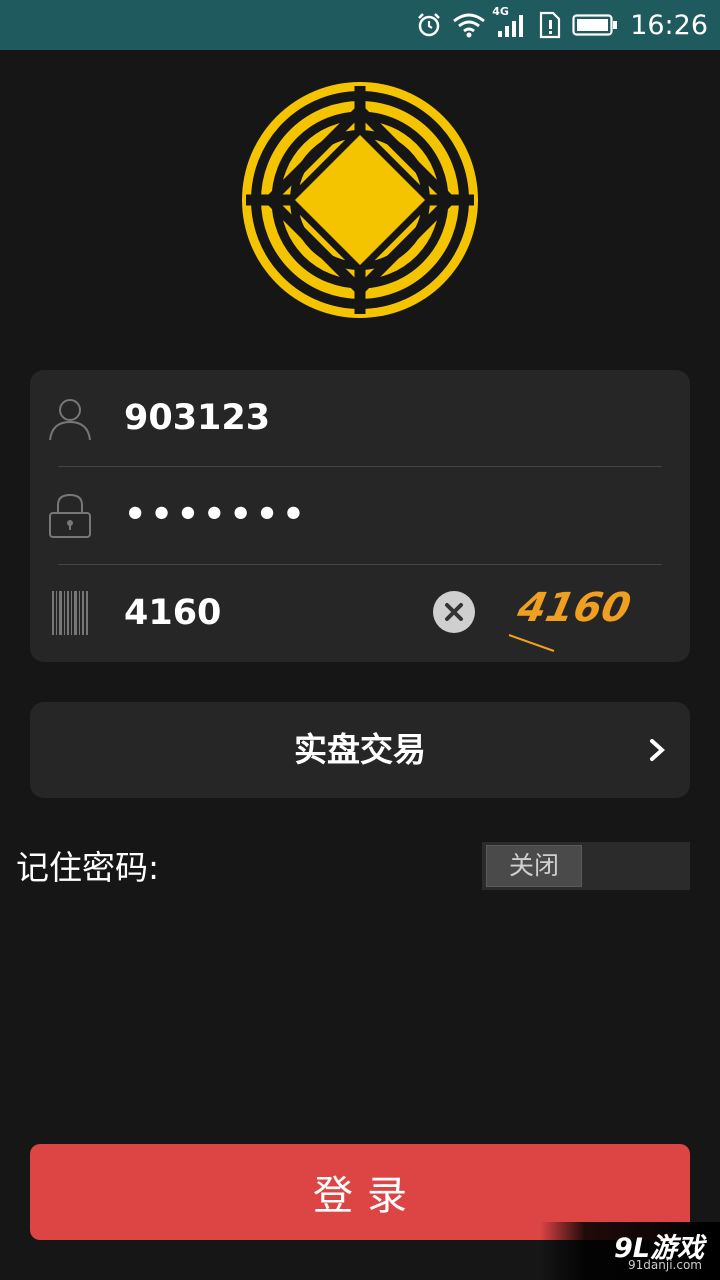  Describe the element at coordinates (274, 613) in the screenshot. I see `captcha-field: 4160` at that location.